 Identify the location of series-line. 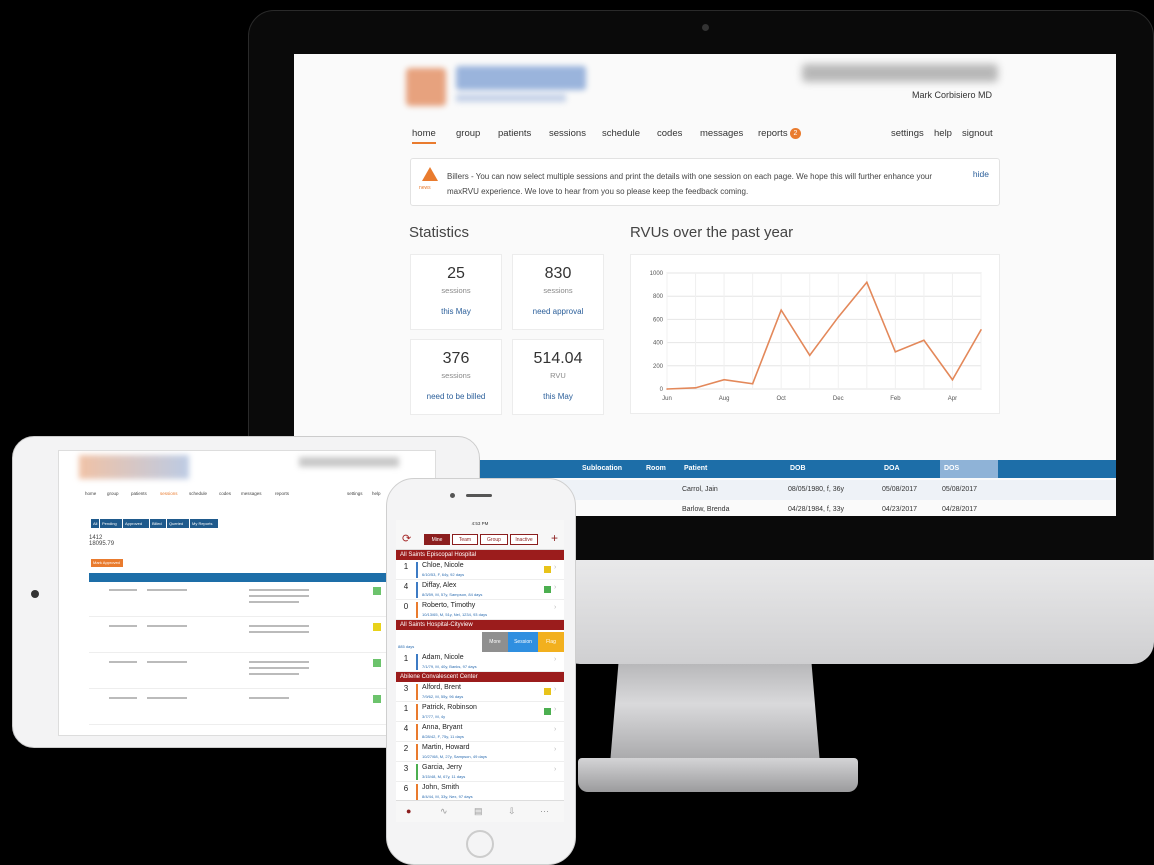
(824, 335).